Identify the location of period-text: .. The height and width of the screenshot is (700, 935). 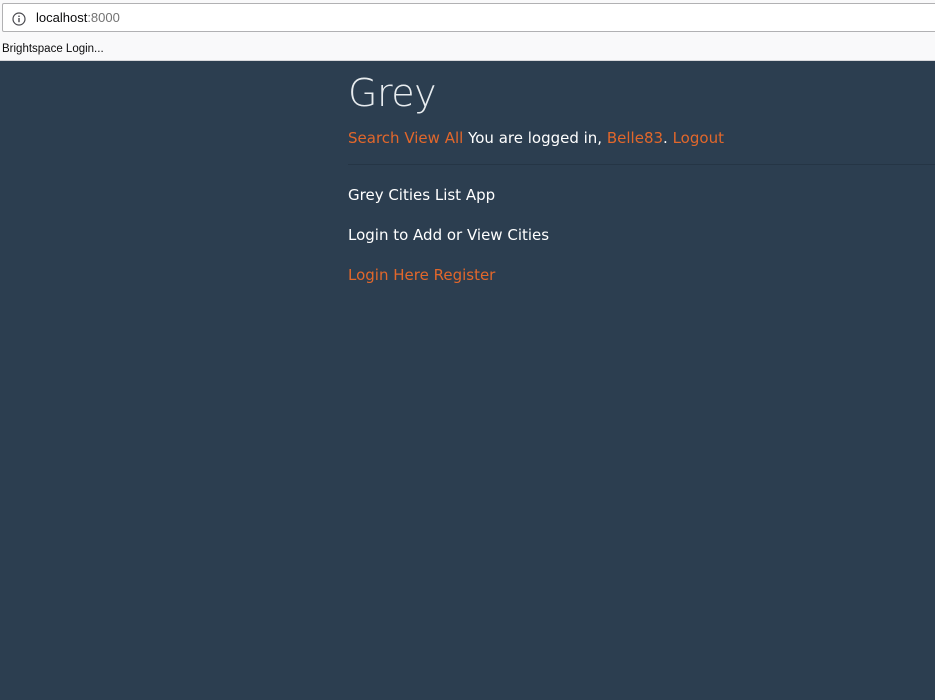
(665, 138).